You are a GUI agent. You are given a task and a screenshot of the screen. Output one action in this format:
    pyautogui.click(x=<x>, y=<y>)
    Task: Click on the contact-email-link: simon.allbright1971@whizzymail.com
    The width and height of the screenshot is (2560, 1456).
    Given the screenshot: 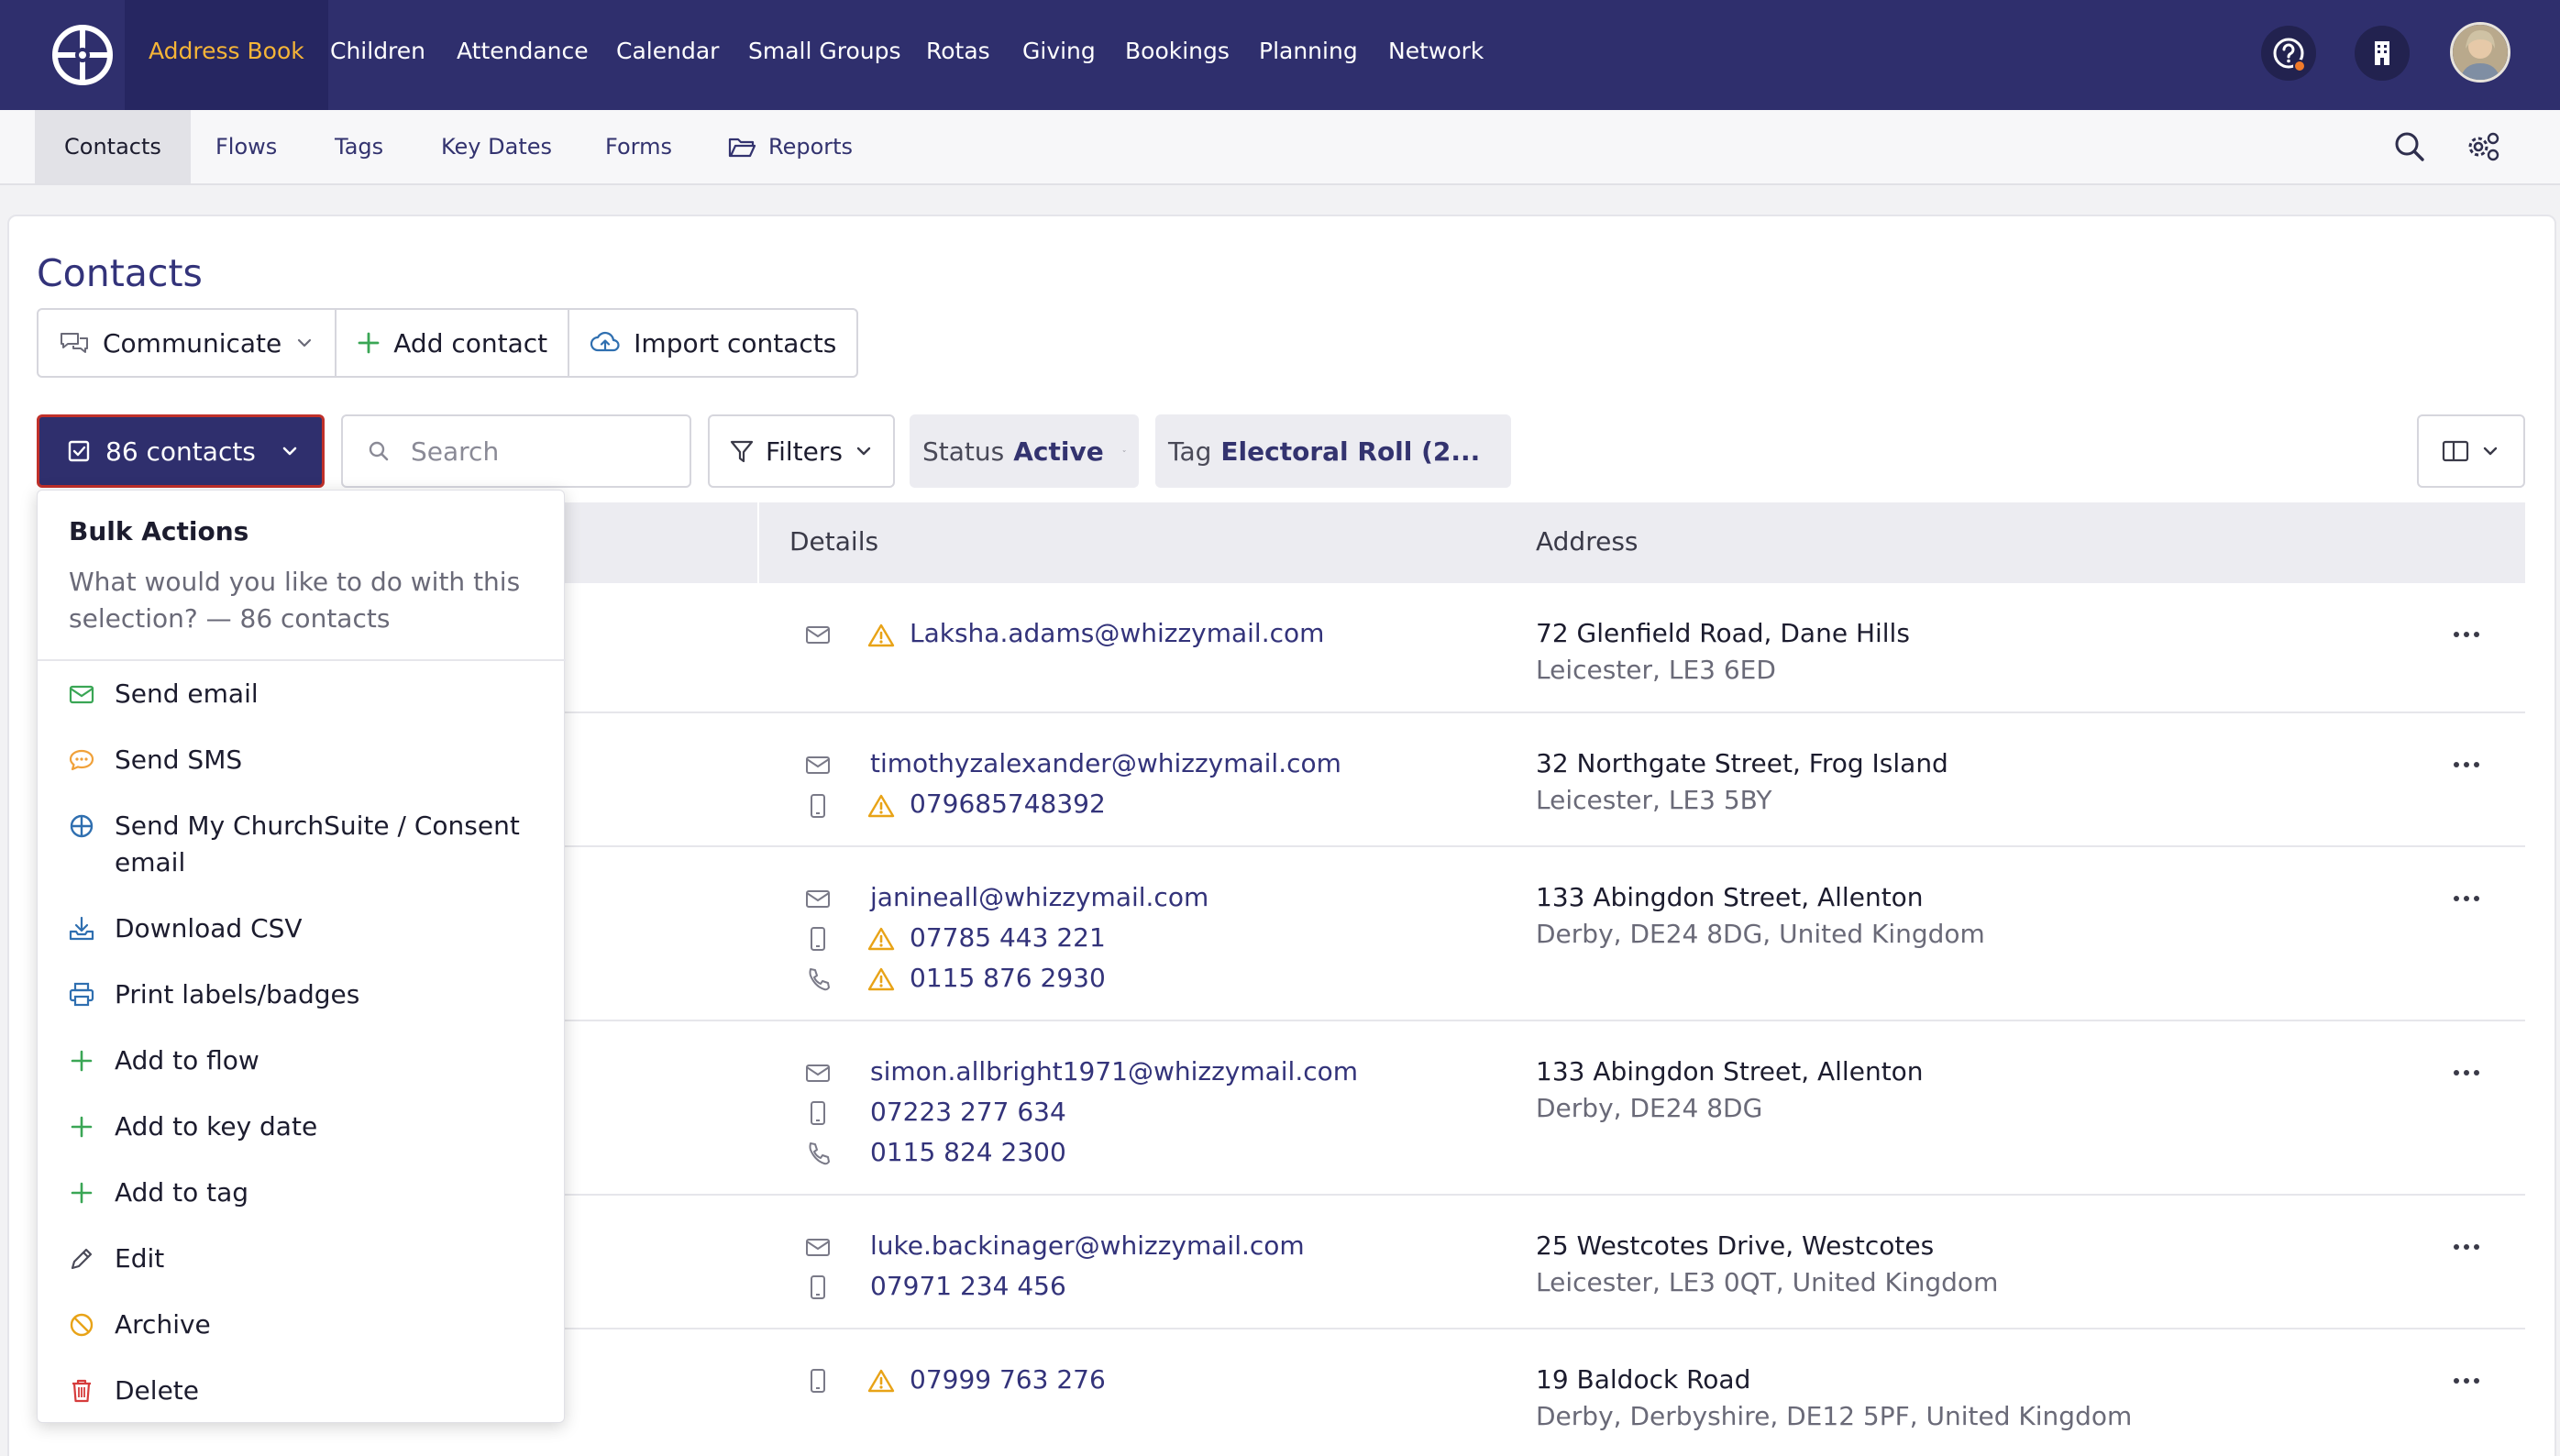 What is the action you would take?
    pyautogui.click(x=1114, y=1071)
    